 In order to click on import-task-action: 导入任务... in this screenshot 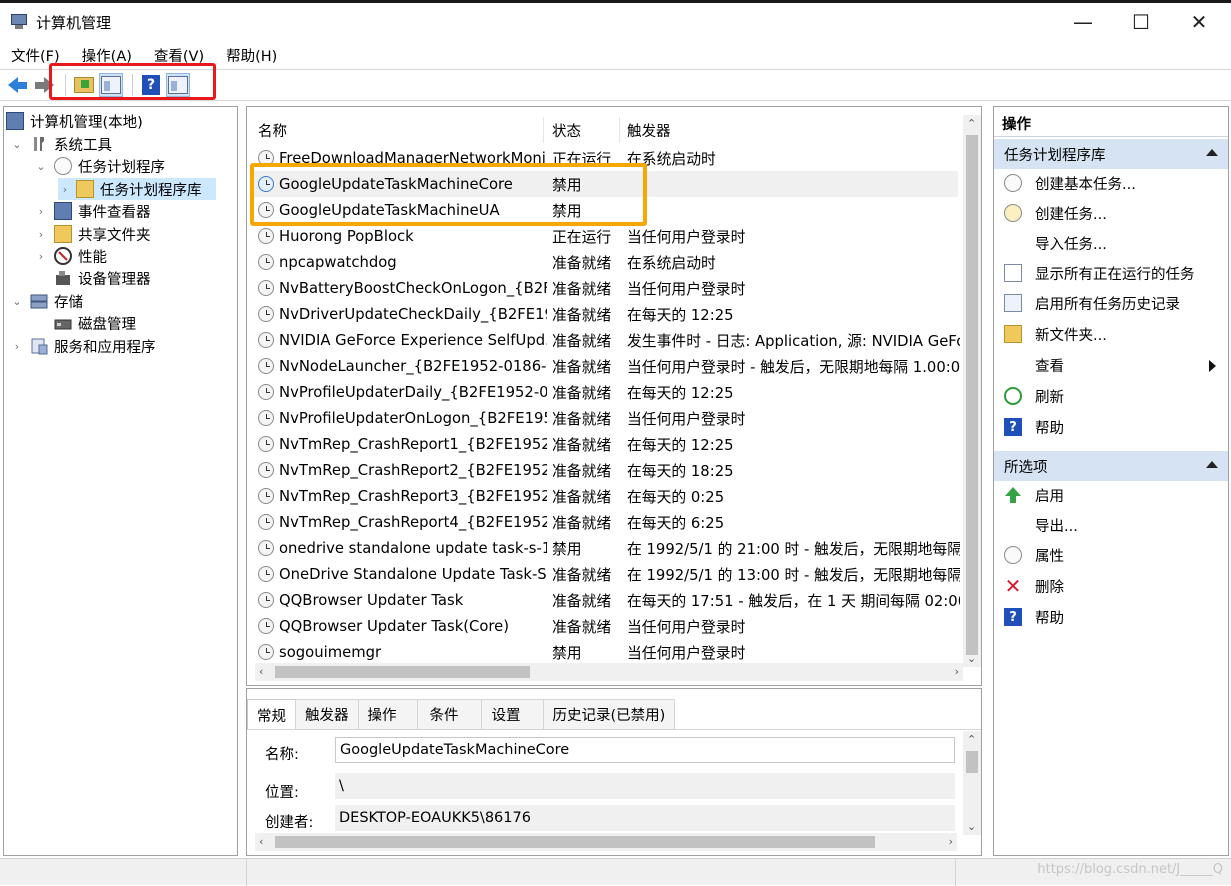, I will do `click(1111, 243)`.